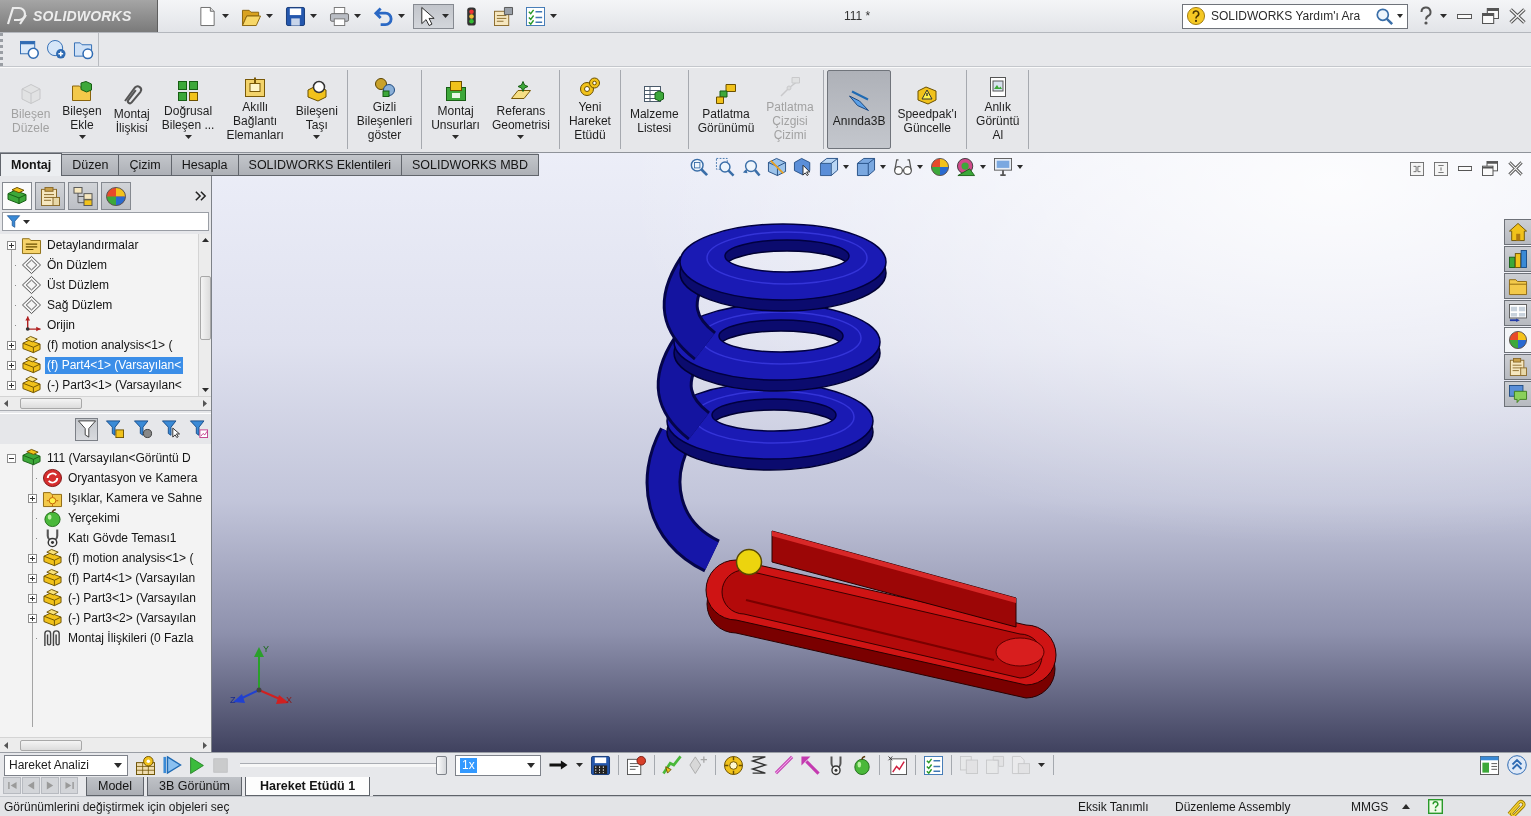 The image size is (1531, 816). What do you see at coordinates (699, 167) in the screenshot?
I see `zoom-to-fit-icon` at bounding box center [699, 167].